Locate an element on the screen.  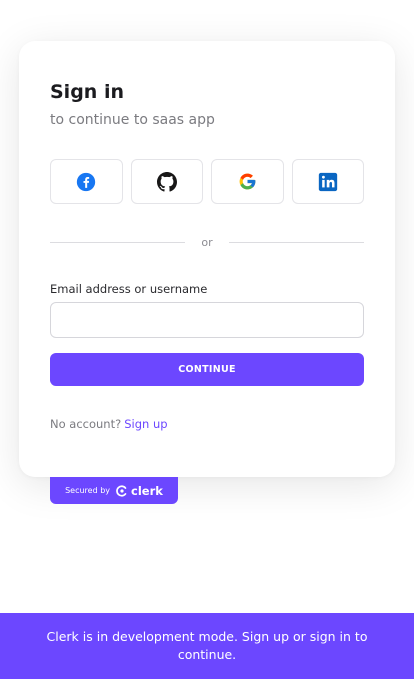
secured-by-text: Secured by is located at coordinates (88, 490).